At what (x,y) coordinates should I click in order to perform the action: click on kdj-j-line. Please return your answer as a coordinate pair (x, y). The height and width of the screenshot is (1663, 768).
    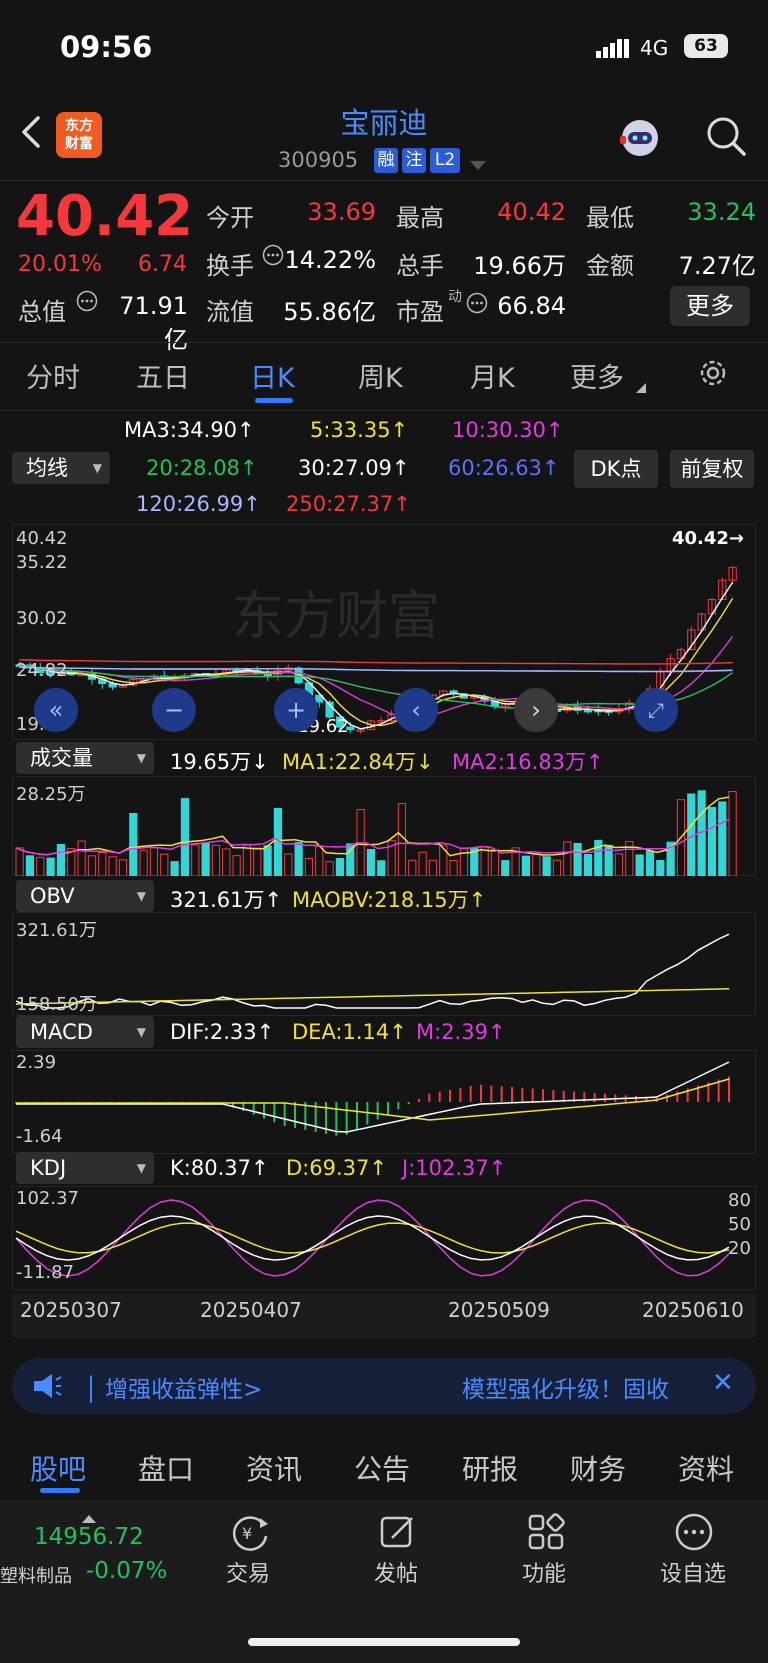
    Looking at the image, I should click on (372, 1238).